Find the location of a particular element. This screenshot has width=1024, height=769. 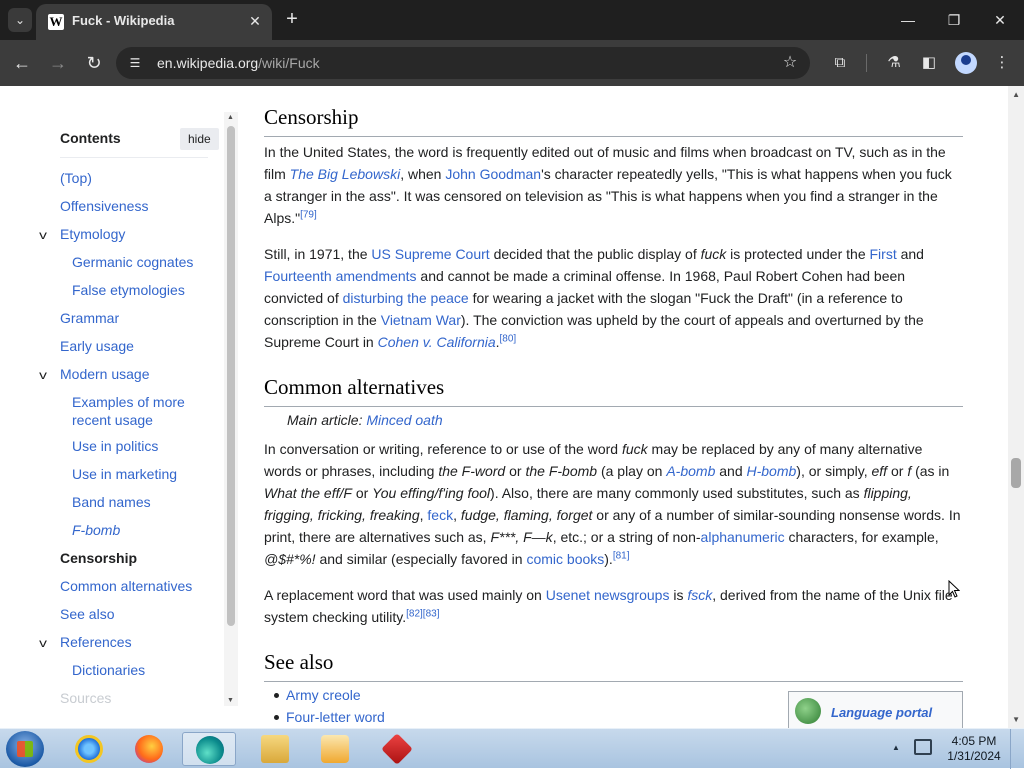

side-panel-icon: ◧ is located at coordinates (929, 63).